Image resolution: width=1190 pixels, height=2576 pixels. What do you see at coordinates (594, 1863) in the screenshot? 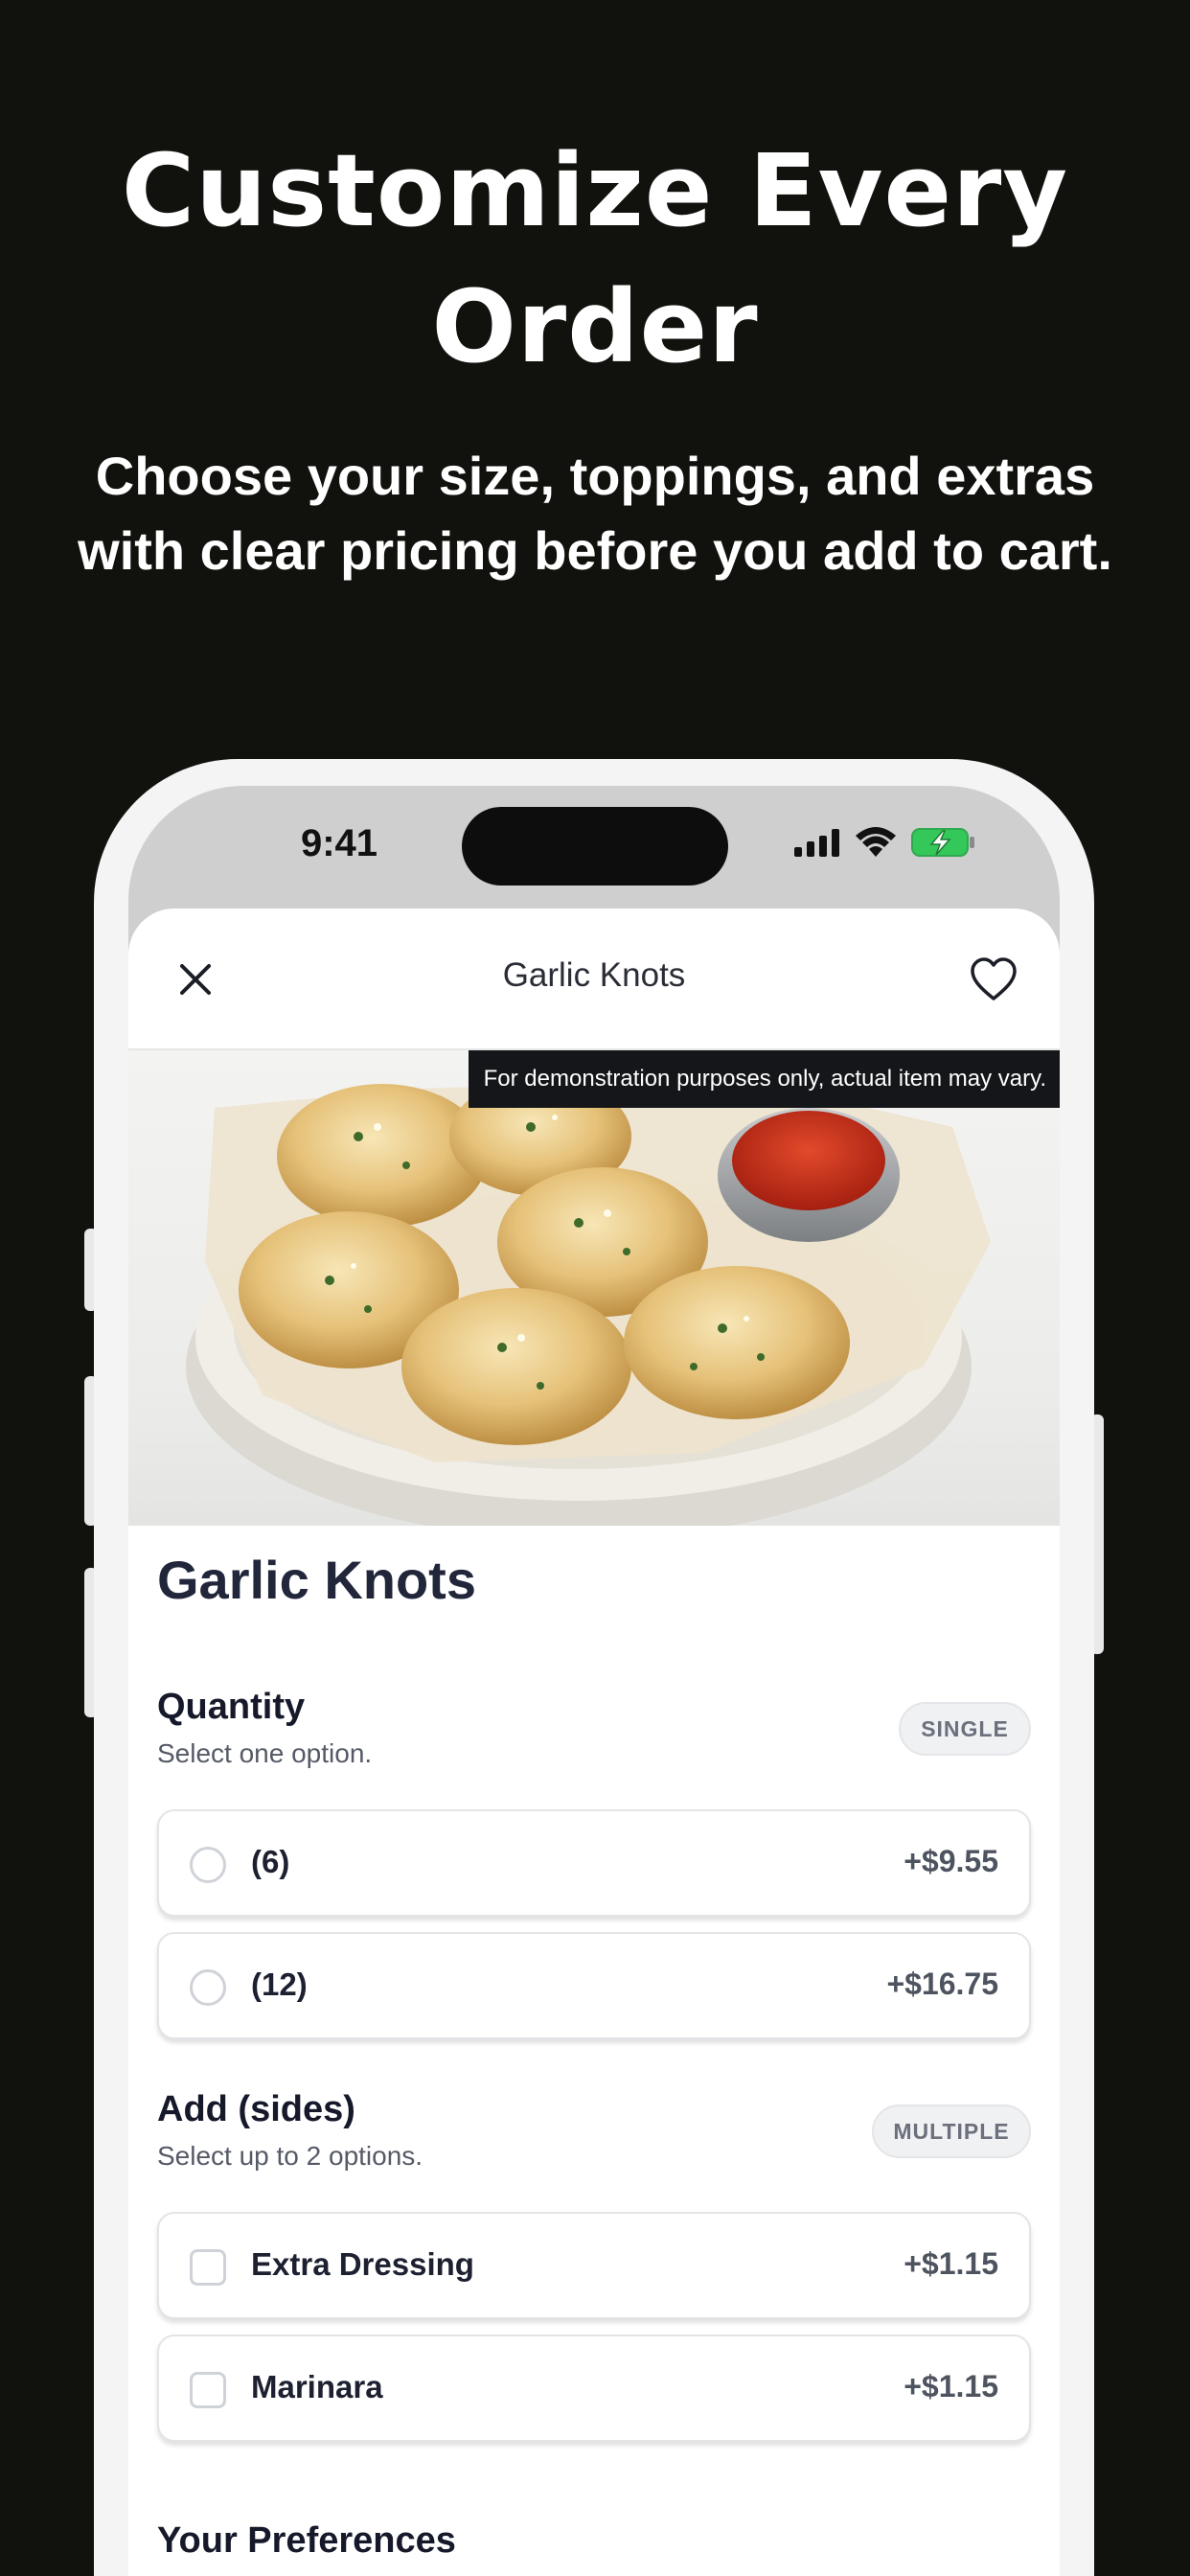
I see `quantity-option-6: (6) +$9.55` at bounding box center [594, 1863].